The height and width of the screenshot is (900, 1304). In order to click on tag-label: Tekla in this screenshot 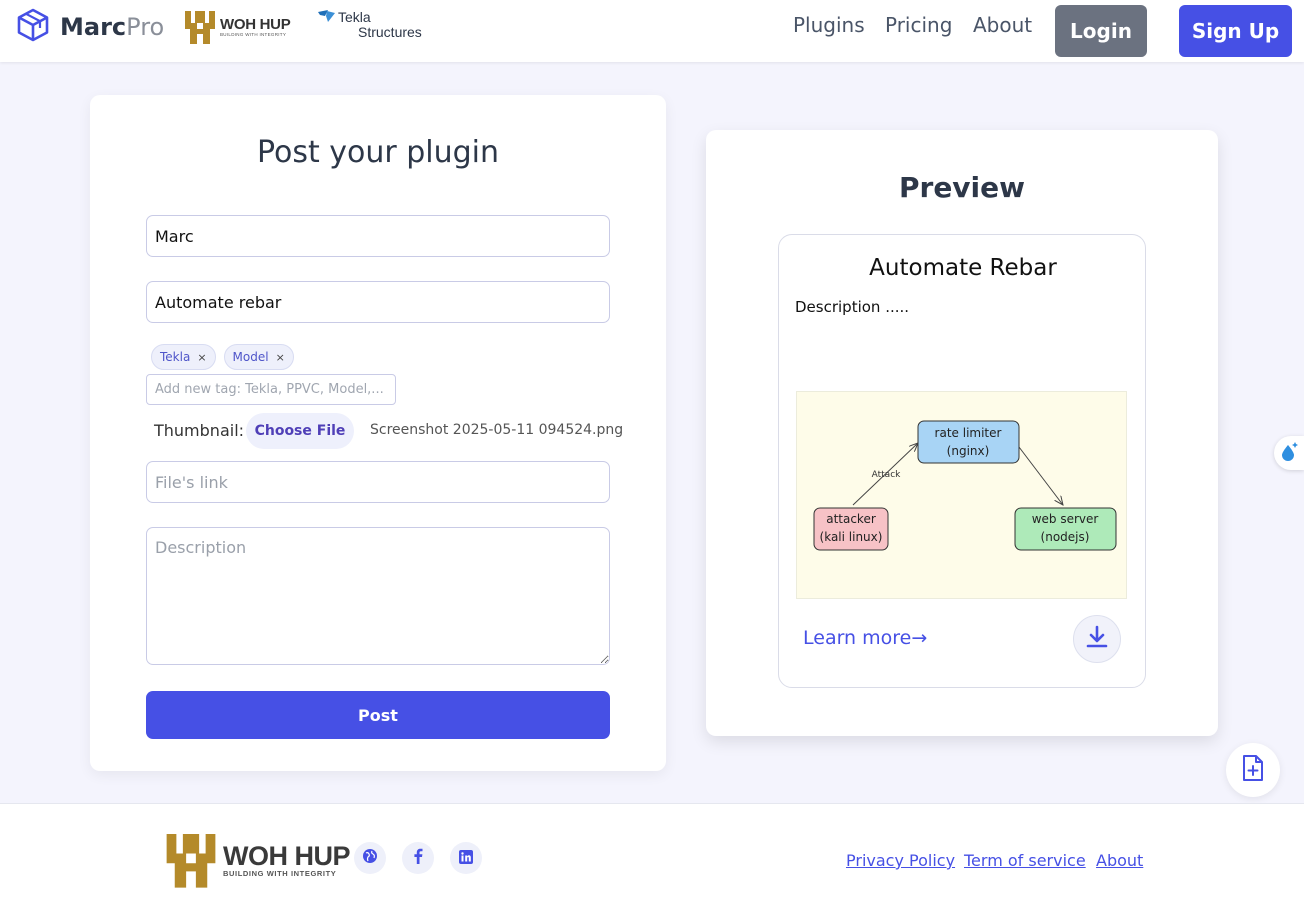, I will do `click(175, 357)`.